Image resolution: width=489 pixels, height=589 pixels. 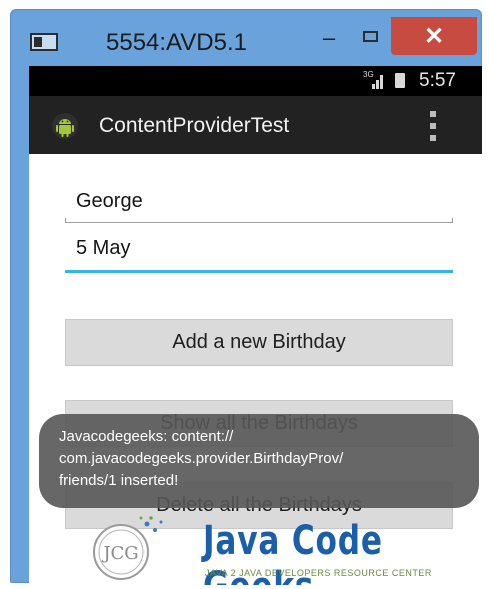 I want to click on date-field: 5 May, so click(x=259, y=250).